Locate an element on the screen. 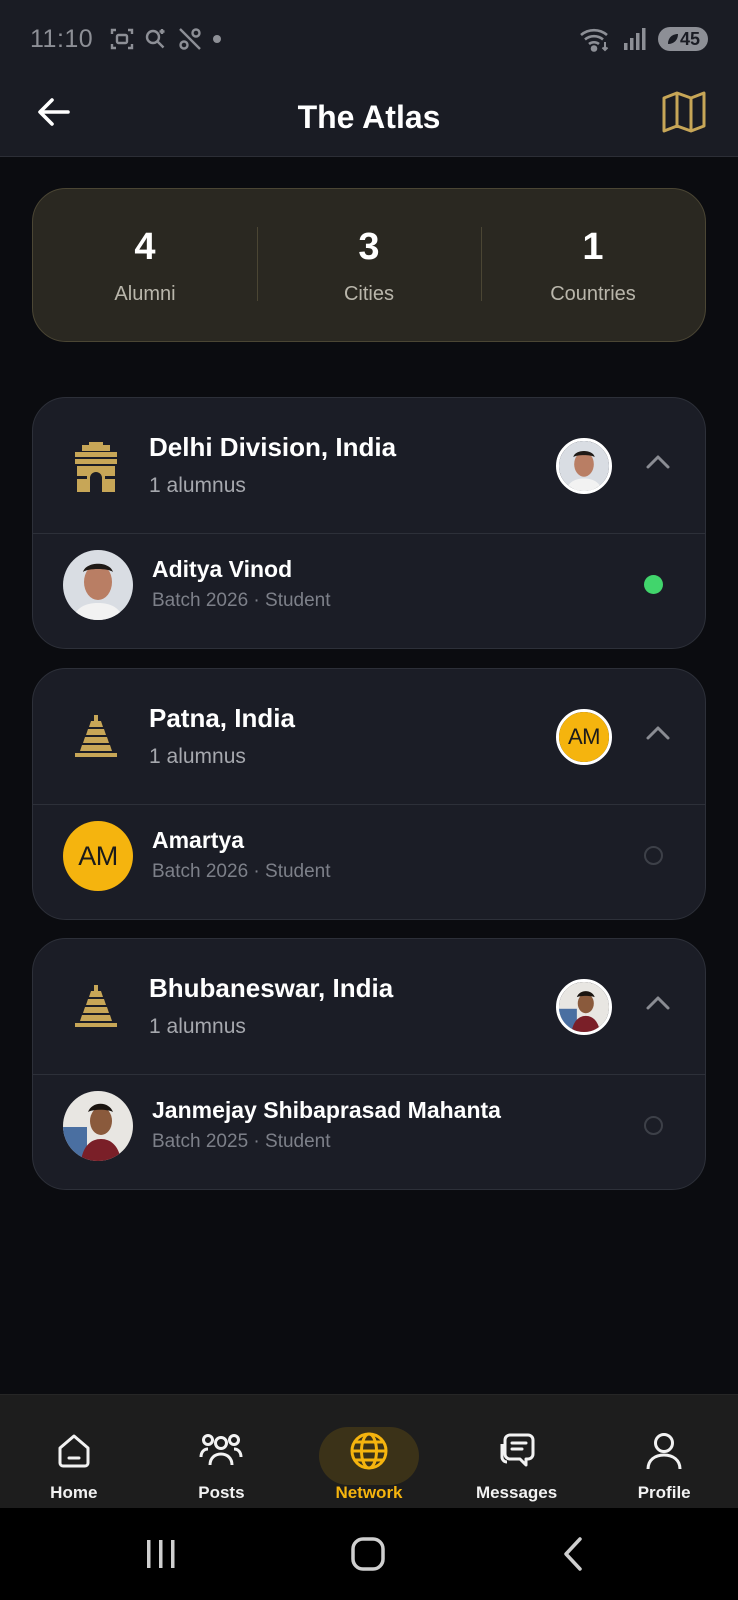  list-item: AM Amartya Batch 2026 · Student is located at coordinates (369, 862).